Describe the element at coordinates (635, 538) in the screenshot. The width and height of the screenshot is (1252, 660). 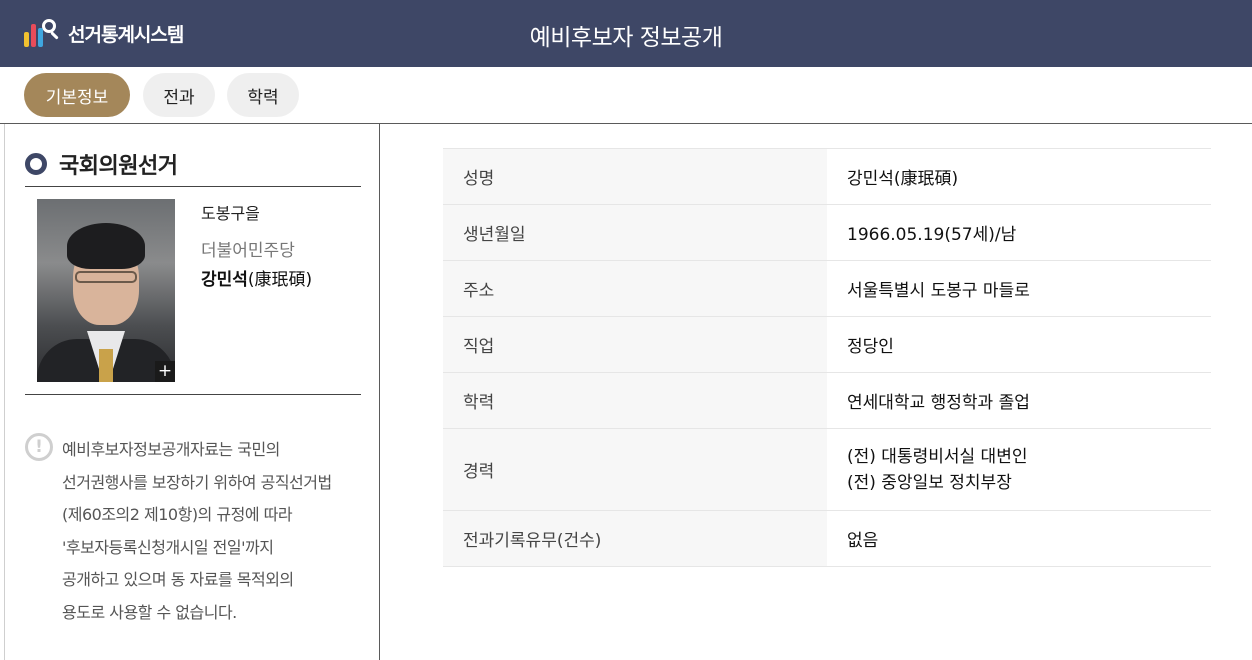
I see `row-label: 전과기록유무(건수)` at that location.